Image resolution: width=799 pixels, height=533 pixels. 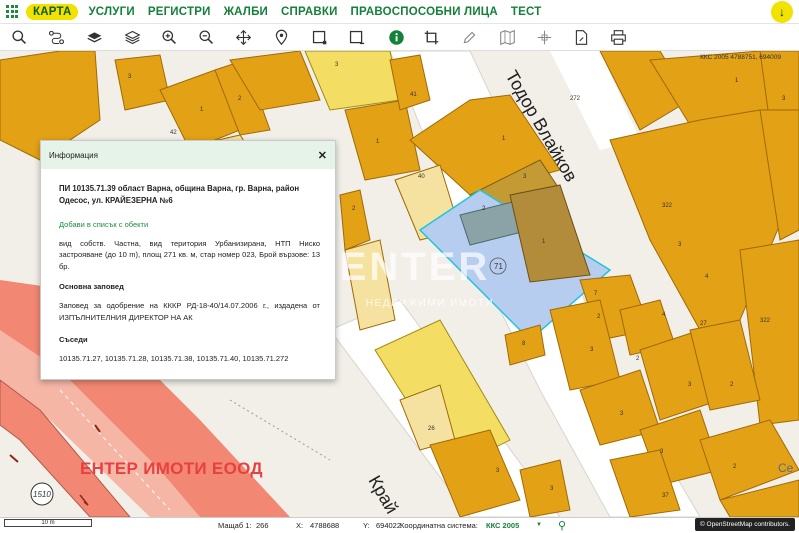 I want to click on building-label: 272, so click(x=575, y=99).